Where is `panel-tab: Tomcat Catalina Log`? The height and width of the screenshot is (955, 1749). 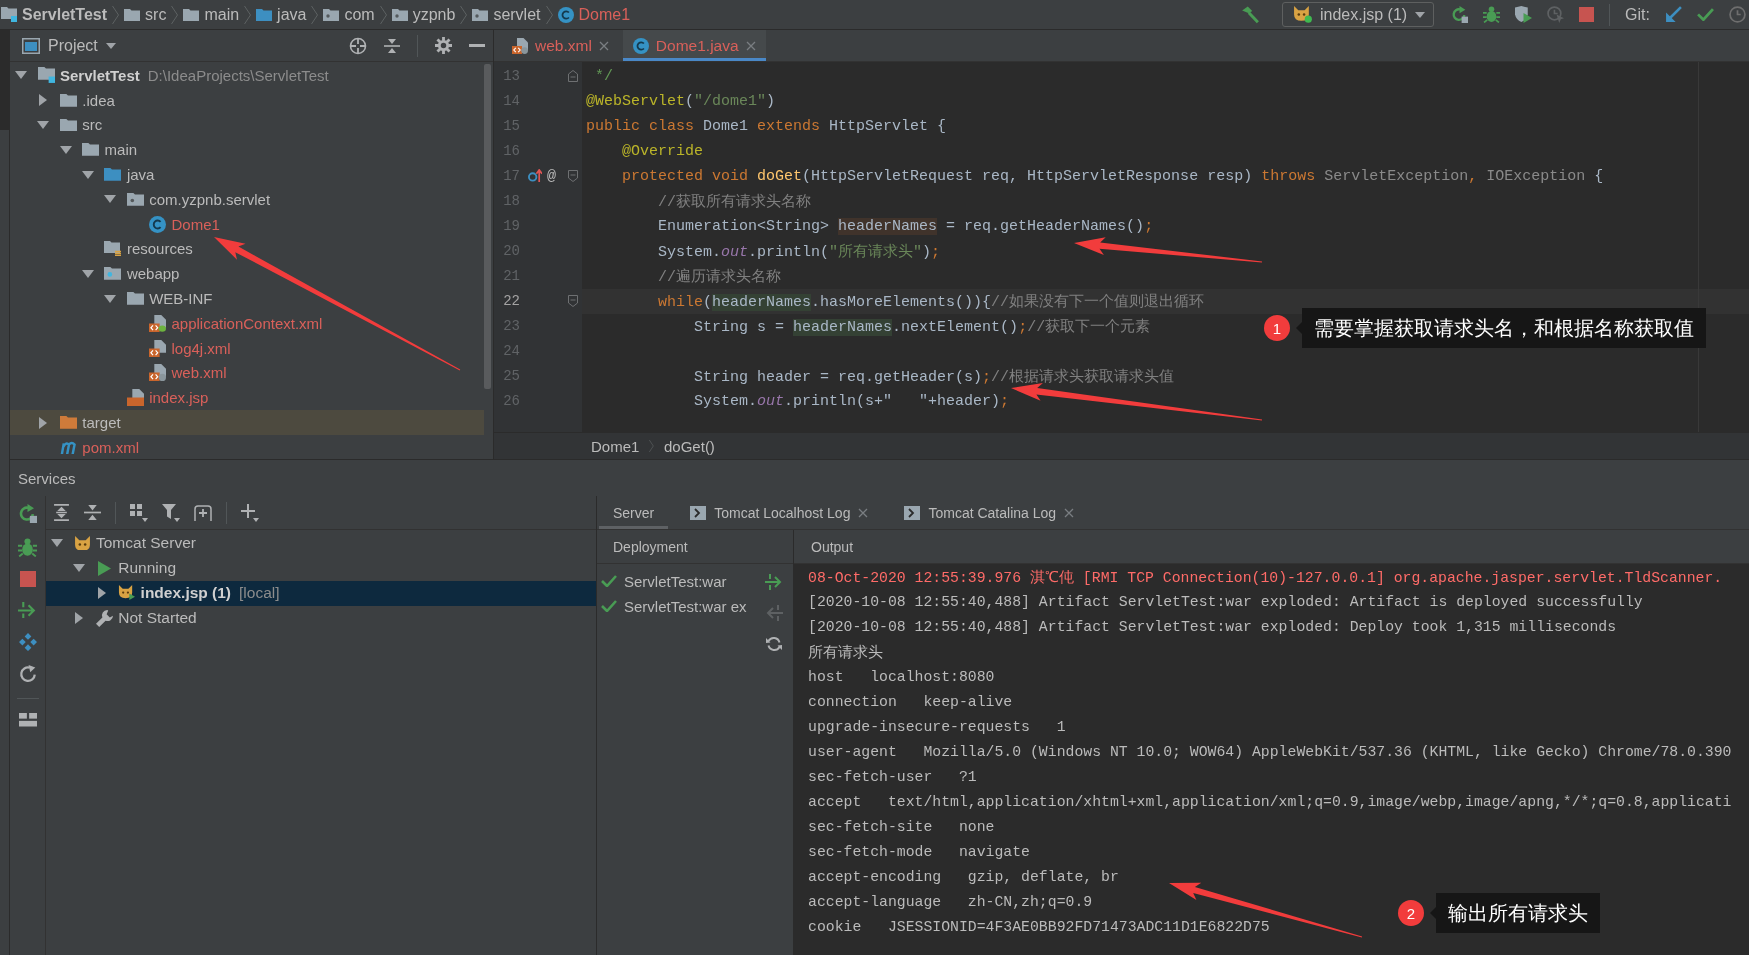 panel-tab: Tomcat Catalina Log is located at coordinates (989, 512).